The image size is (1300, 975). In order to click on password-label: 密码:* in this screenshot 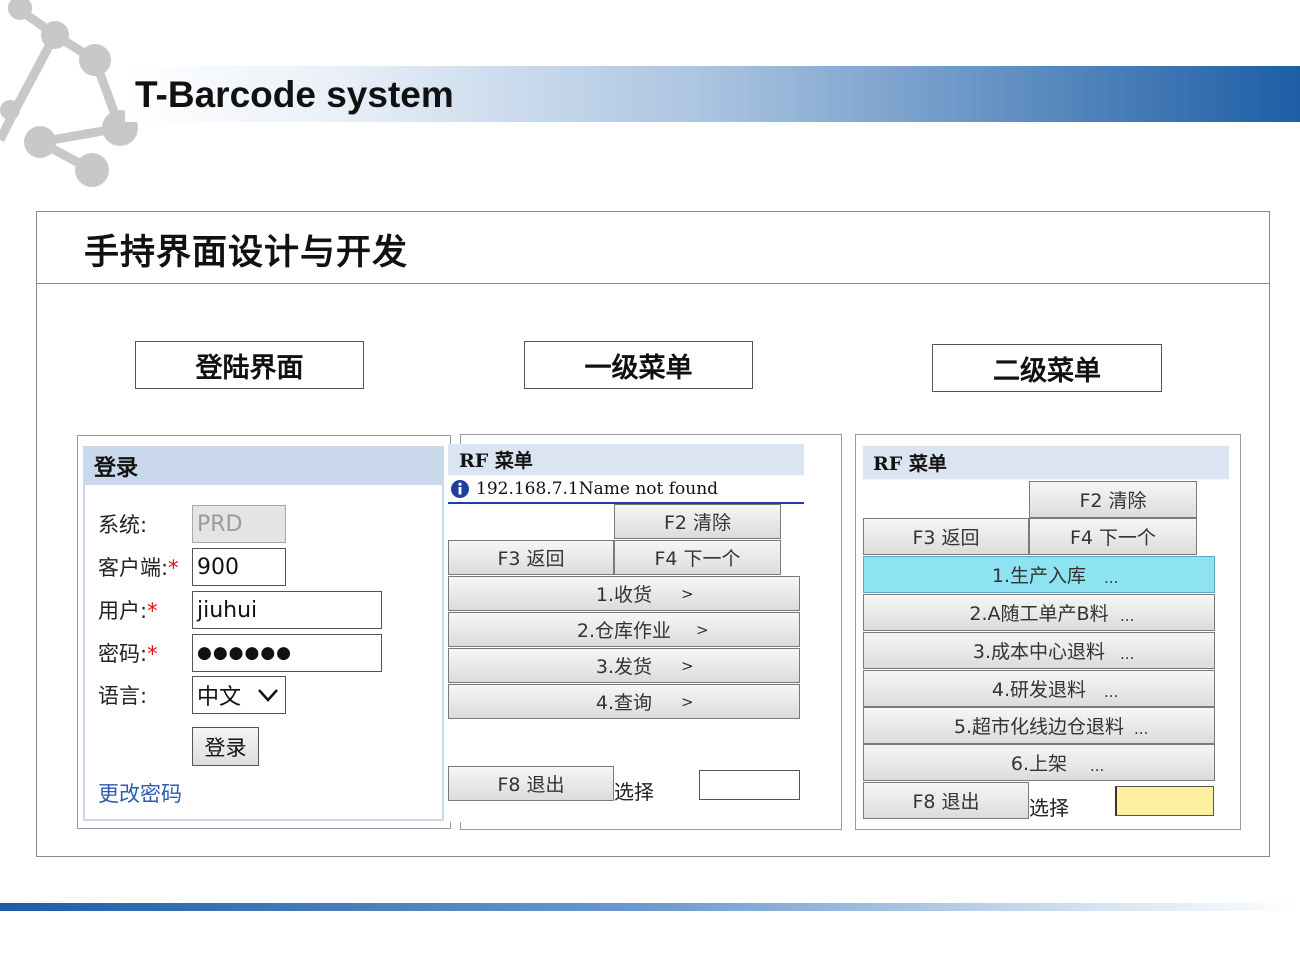, I will do `click(128, 654)`.